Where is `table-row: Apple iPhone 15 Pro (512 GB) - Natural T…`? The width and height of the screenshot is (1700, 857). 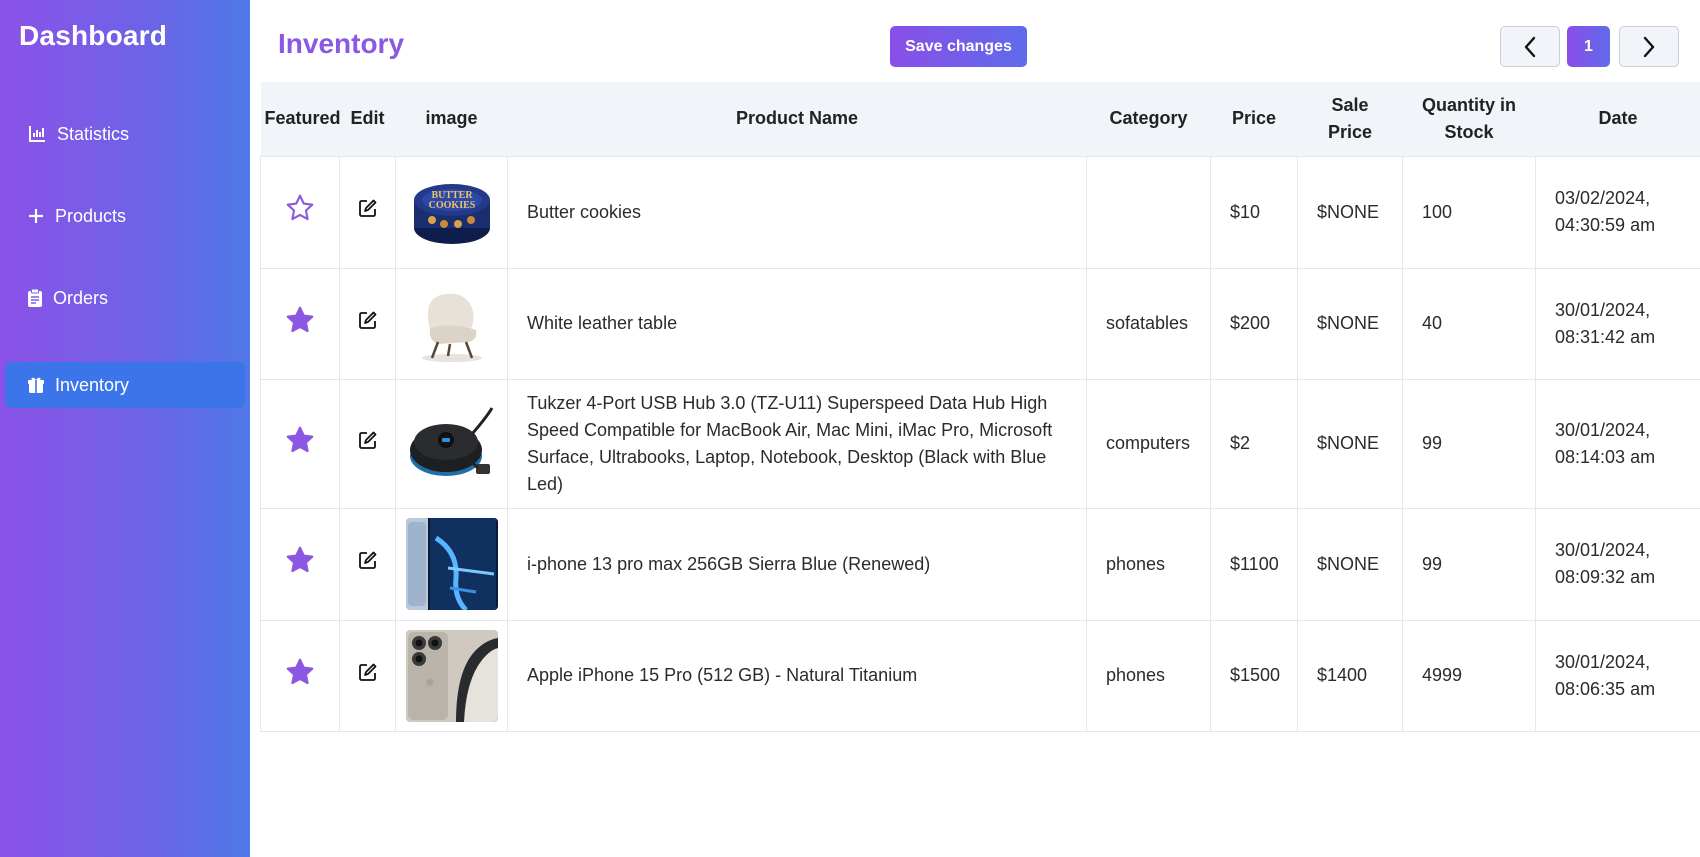 table-row: Apple iPhone 15 Pro (512 GB) - Natural T… is located at coordinates (980, 675).